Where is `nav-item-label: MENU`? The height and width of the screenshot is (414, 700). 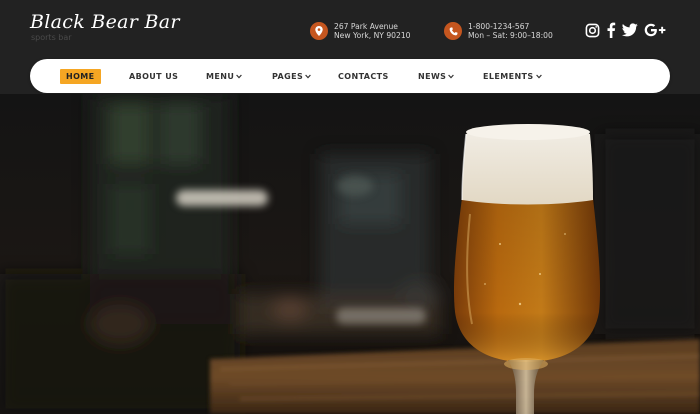
nav-item-label: MENU is located at coordinates (220, 76).